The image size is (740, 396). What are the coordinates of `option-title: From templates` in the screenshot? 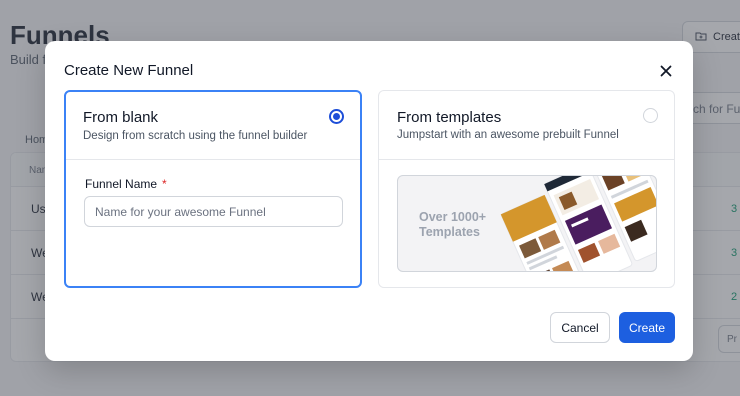 It's located at (449, 117).